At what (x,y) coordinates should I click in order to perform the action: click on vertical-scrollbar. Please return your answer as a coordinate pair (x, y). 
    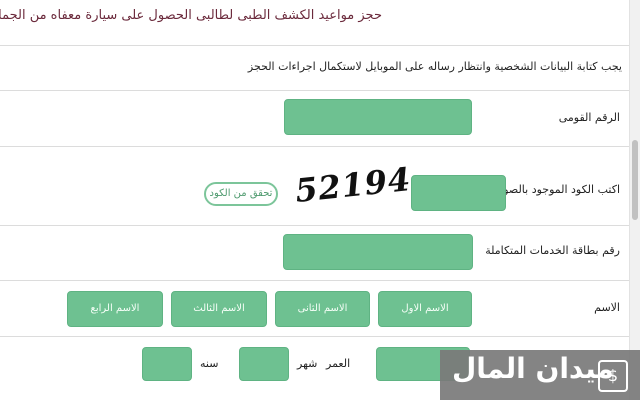
    Looking at the image, I should click on (634, 200).